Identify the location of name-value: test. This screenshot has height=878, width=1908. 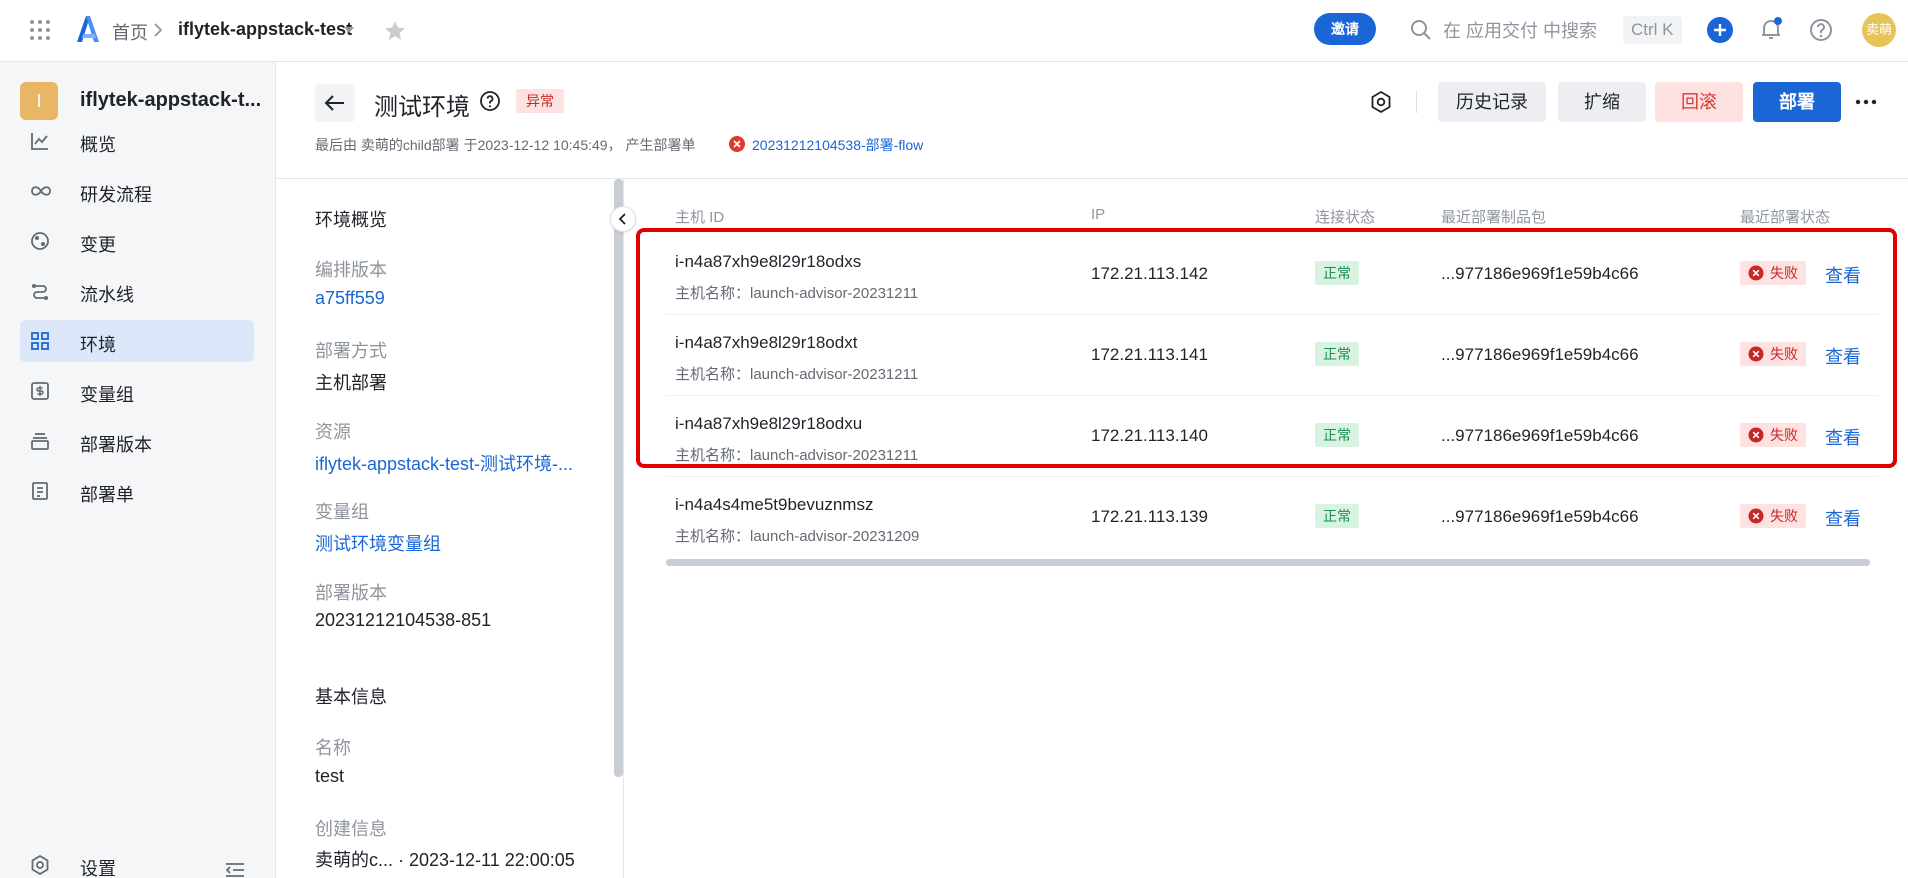
(330, 776).